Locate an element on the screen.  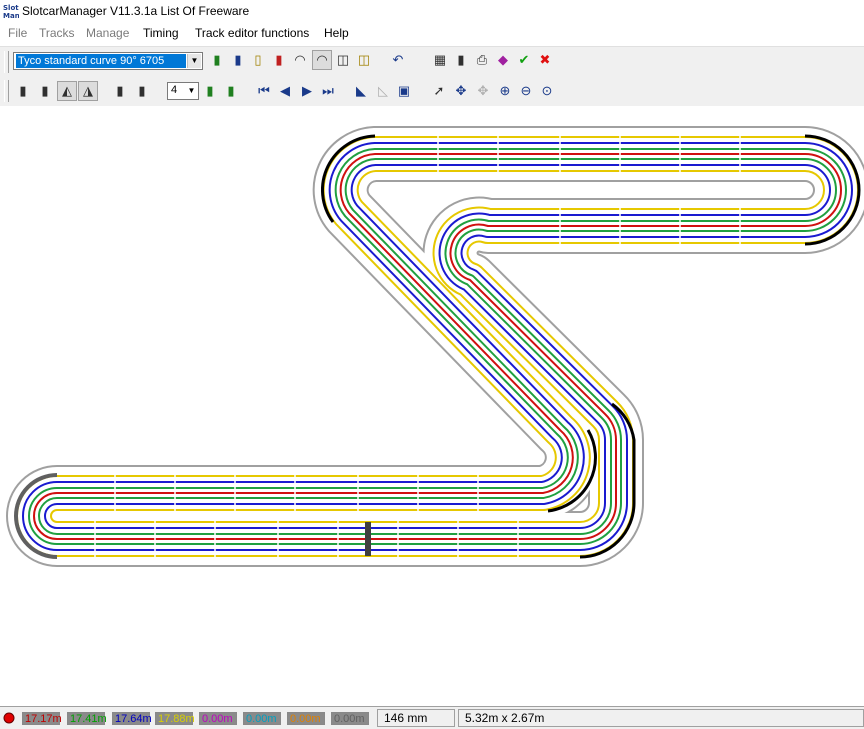
add-crossover-icon: ▮ is located at coordinates (279, 60).